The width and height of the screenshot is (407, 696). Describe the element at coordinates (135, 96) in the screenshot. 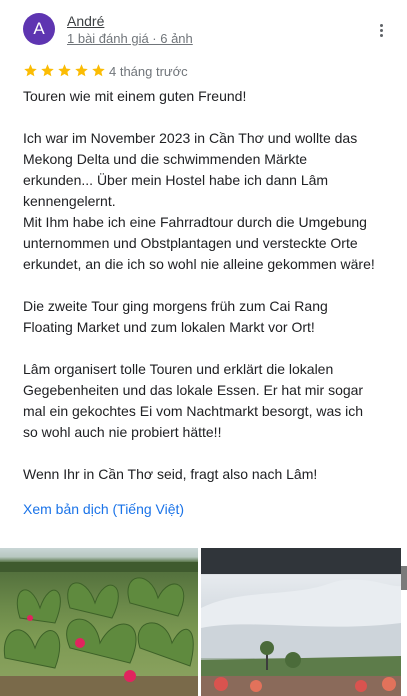

I see `review-paragraph: Touren wie mit einem guten Freund!` at that location.